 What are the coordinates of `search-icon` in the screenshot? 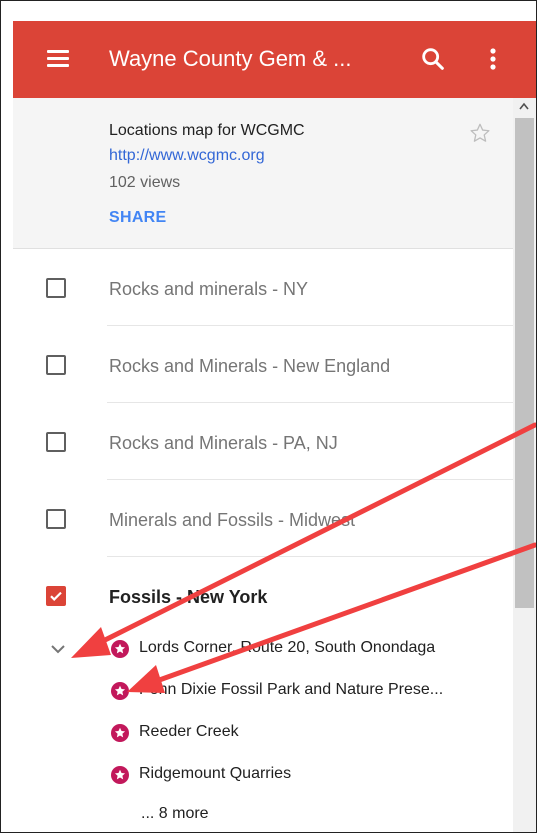 It's located at (433, 59).